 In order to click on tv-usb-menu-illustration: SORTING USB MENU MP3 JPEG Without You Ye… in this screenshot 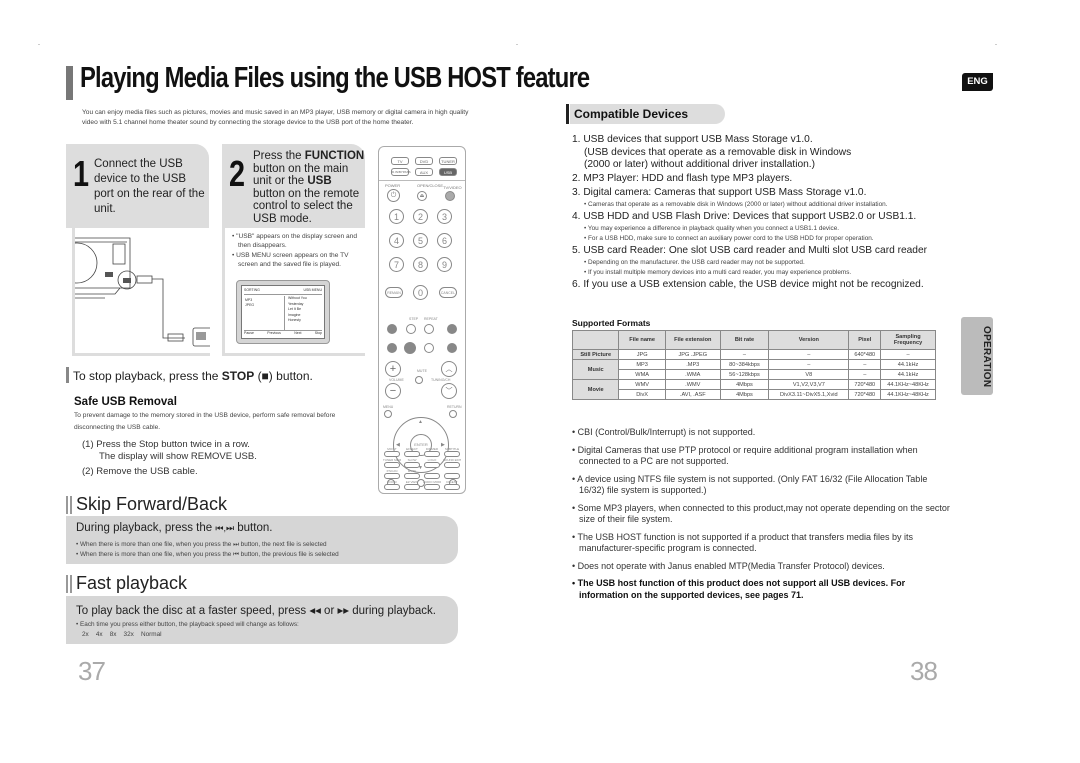, I will do `click(283, 312)`.